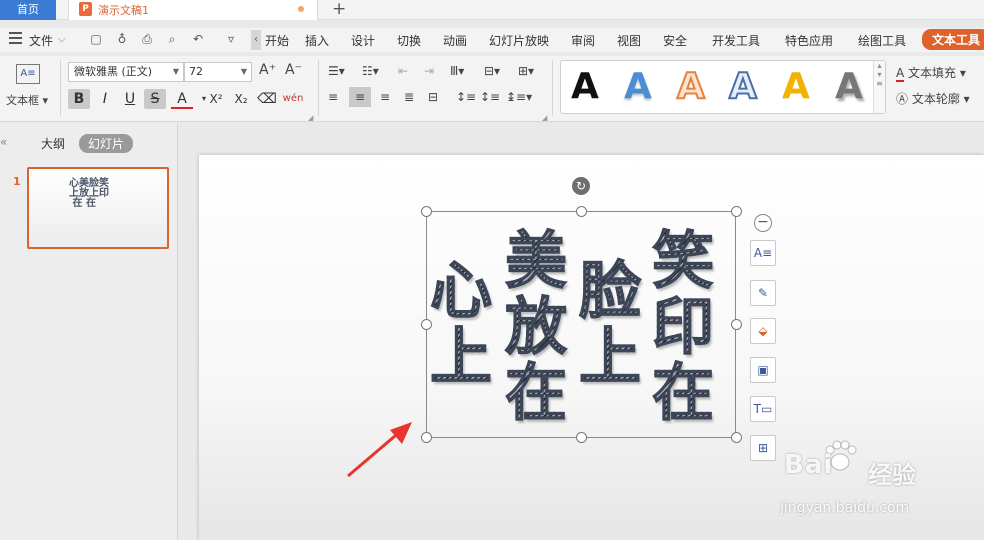 This screenshot has width=984, height=540. I want to click on slide-thumbnail: 心美脸笑 上放上印 在 在, so click(98, 208).